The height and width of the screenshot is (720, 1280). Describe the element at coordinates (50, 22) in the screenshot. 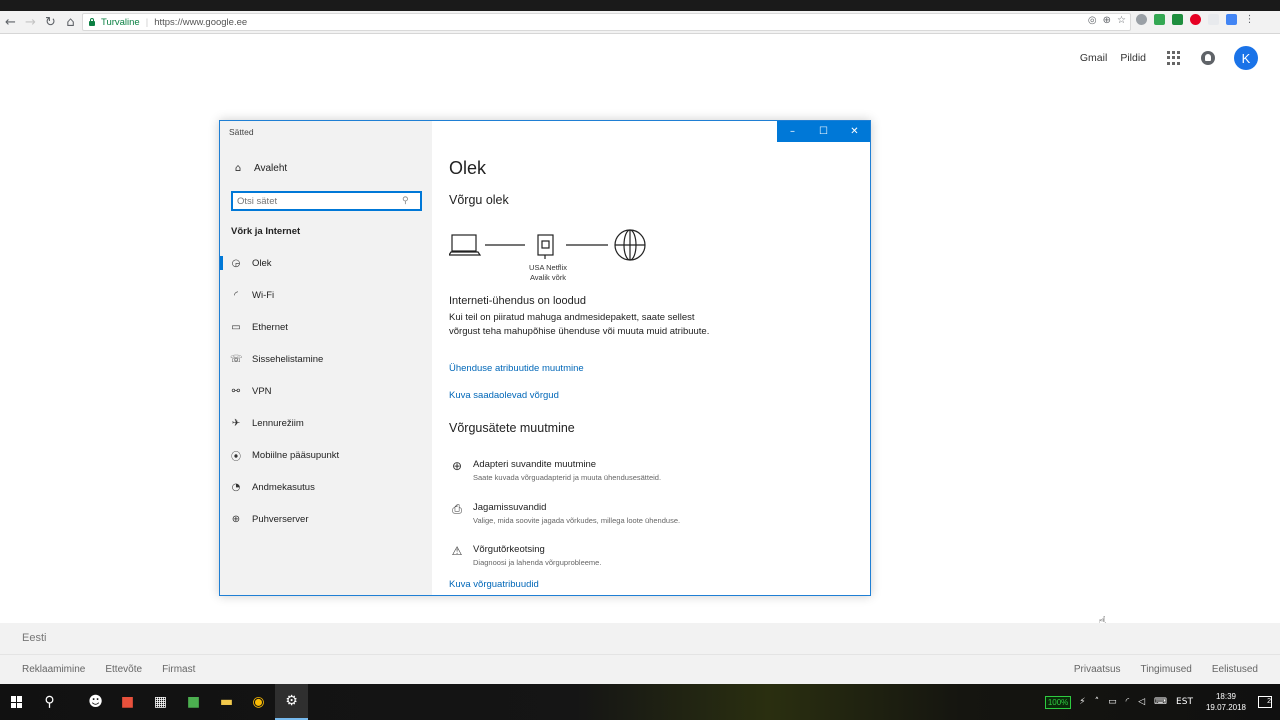

I see `reload-icon: ↻` at that location.